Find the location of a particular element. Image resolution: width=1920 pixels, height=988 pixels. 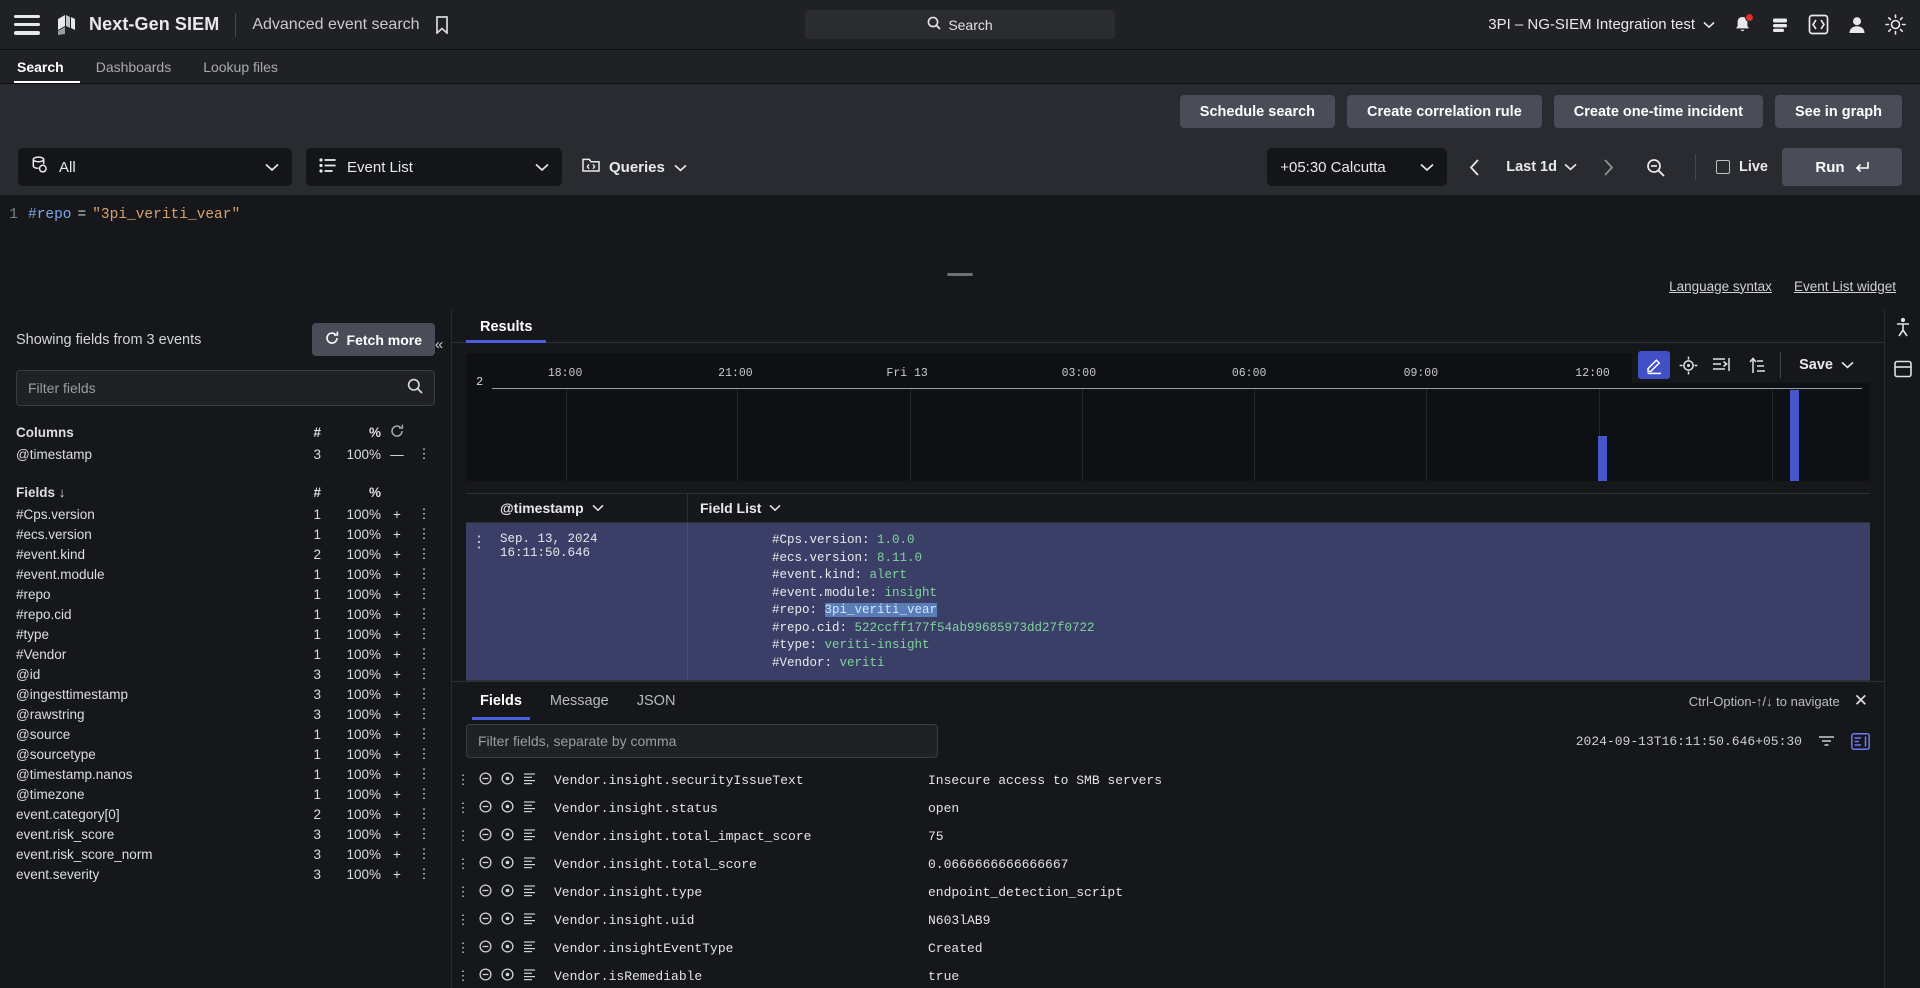

see-in-graph-button: See in graph is located at coordinates (1838, 111).